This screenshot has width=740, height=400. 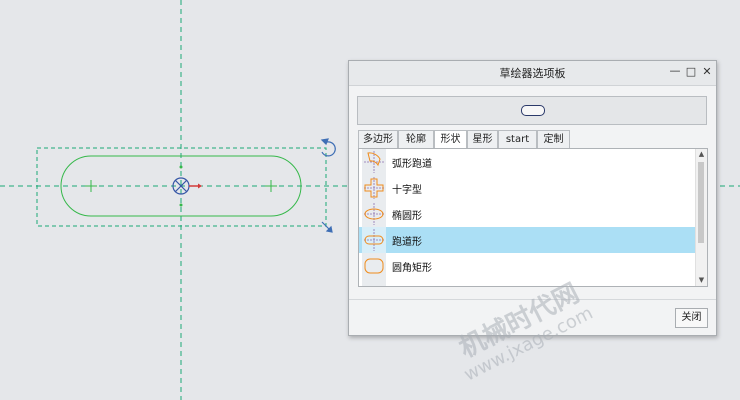 What do you see at coordinates (701, 154) in the screenshot?
I see `scroll-up-icon: ▲` at bounding box center [701, 154].